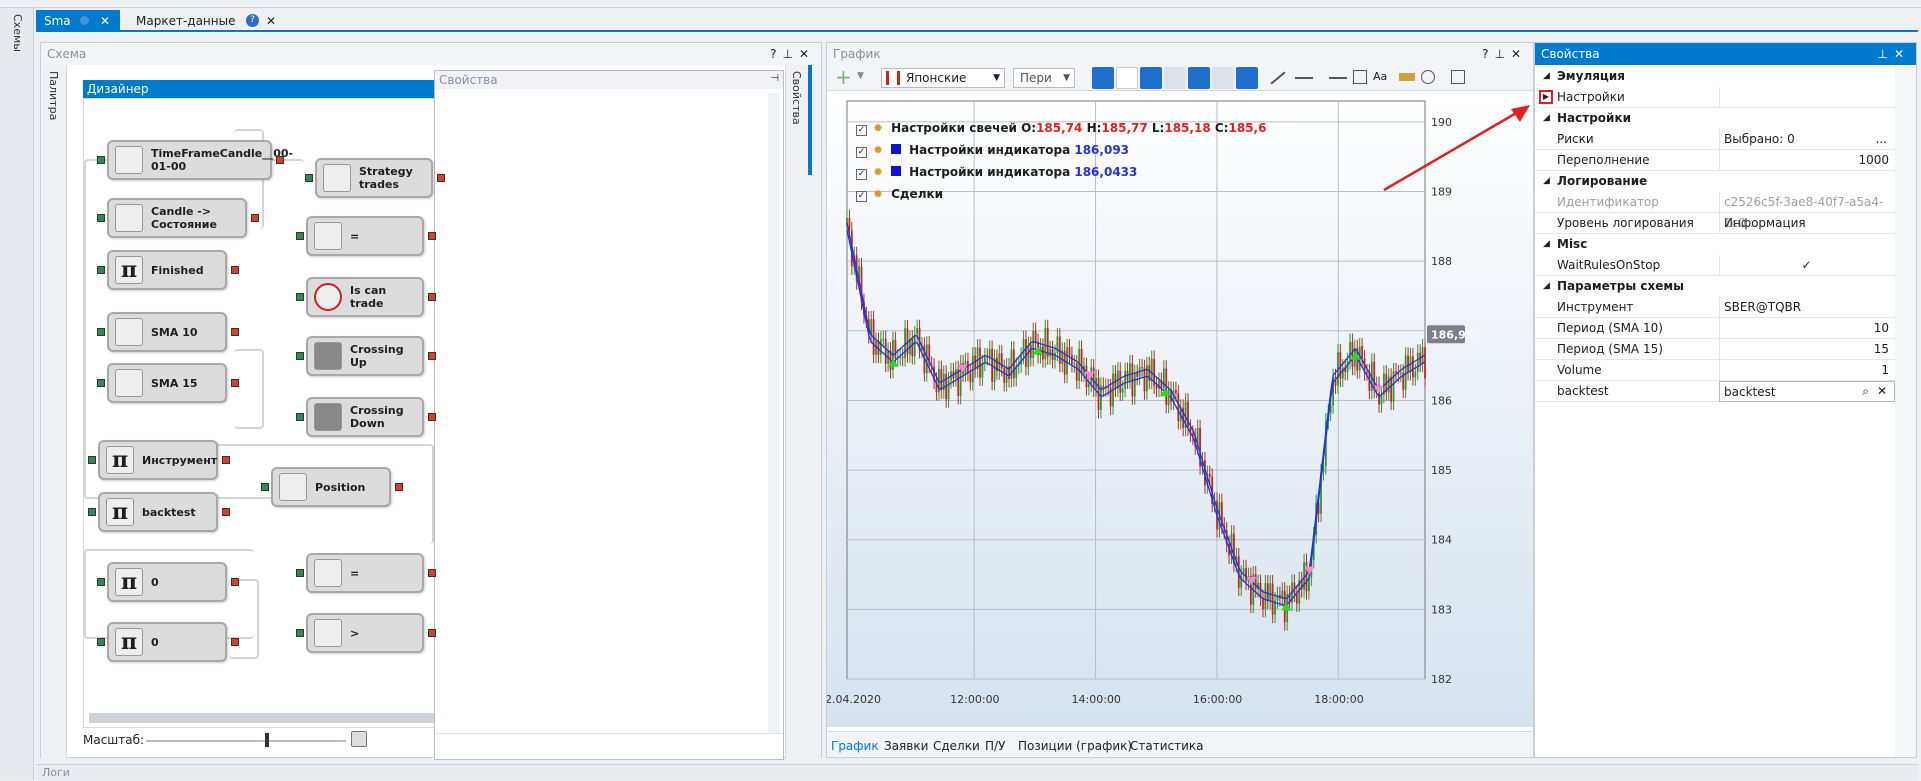 The image size is (1921, 781). Describe the element at coordinates (1882, 391) in the screenshot. I see `clear-icon: ✕` at that location.